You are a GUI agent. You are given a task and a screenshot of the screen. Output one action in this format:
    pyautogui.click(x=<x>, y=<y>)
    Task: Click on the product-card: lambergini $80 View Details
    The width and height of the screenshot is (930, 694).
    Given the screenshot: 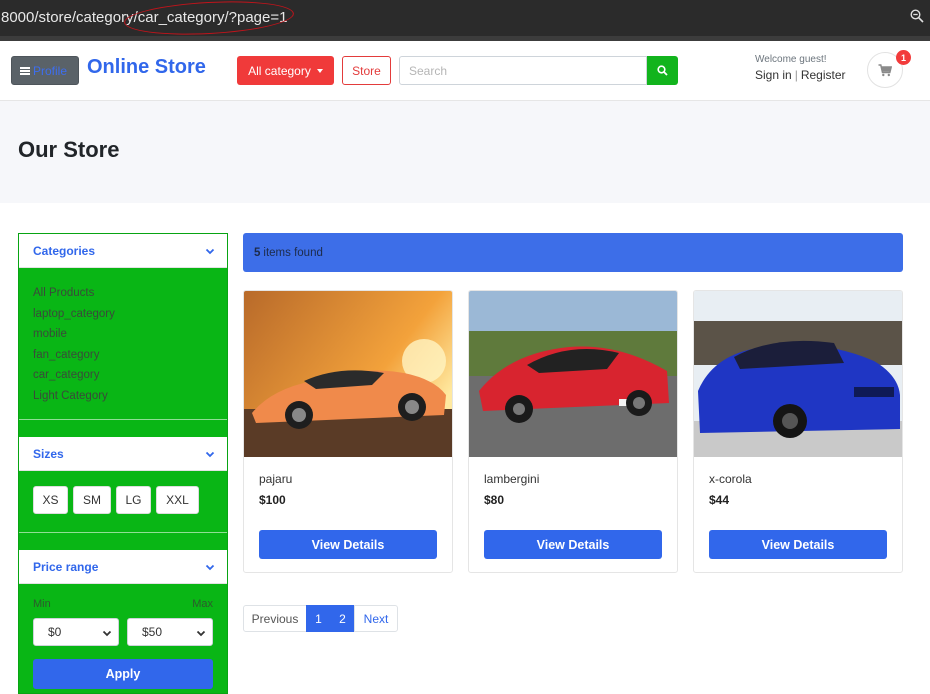 What is the action you would take?
    pyautogui.click(x=573, y=431)
    